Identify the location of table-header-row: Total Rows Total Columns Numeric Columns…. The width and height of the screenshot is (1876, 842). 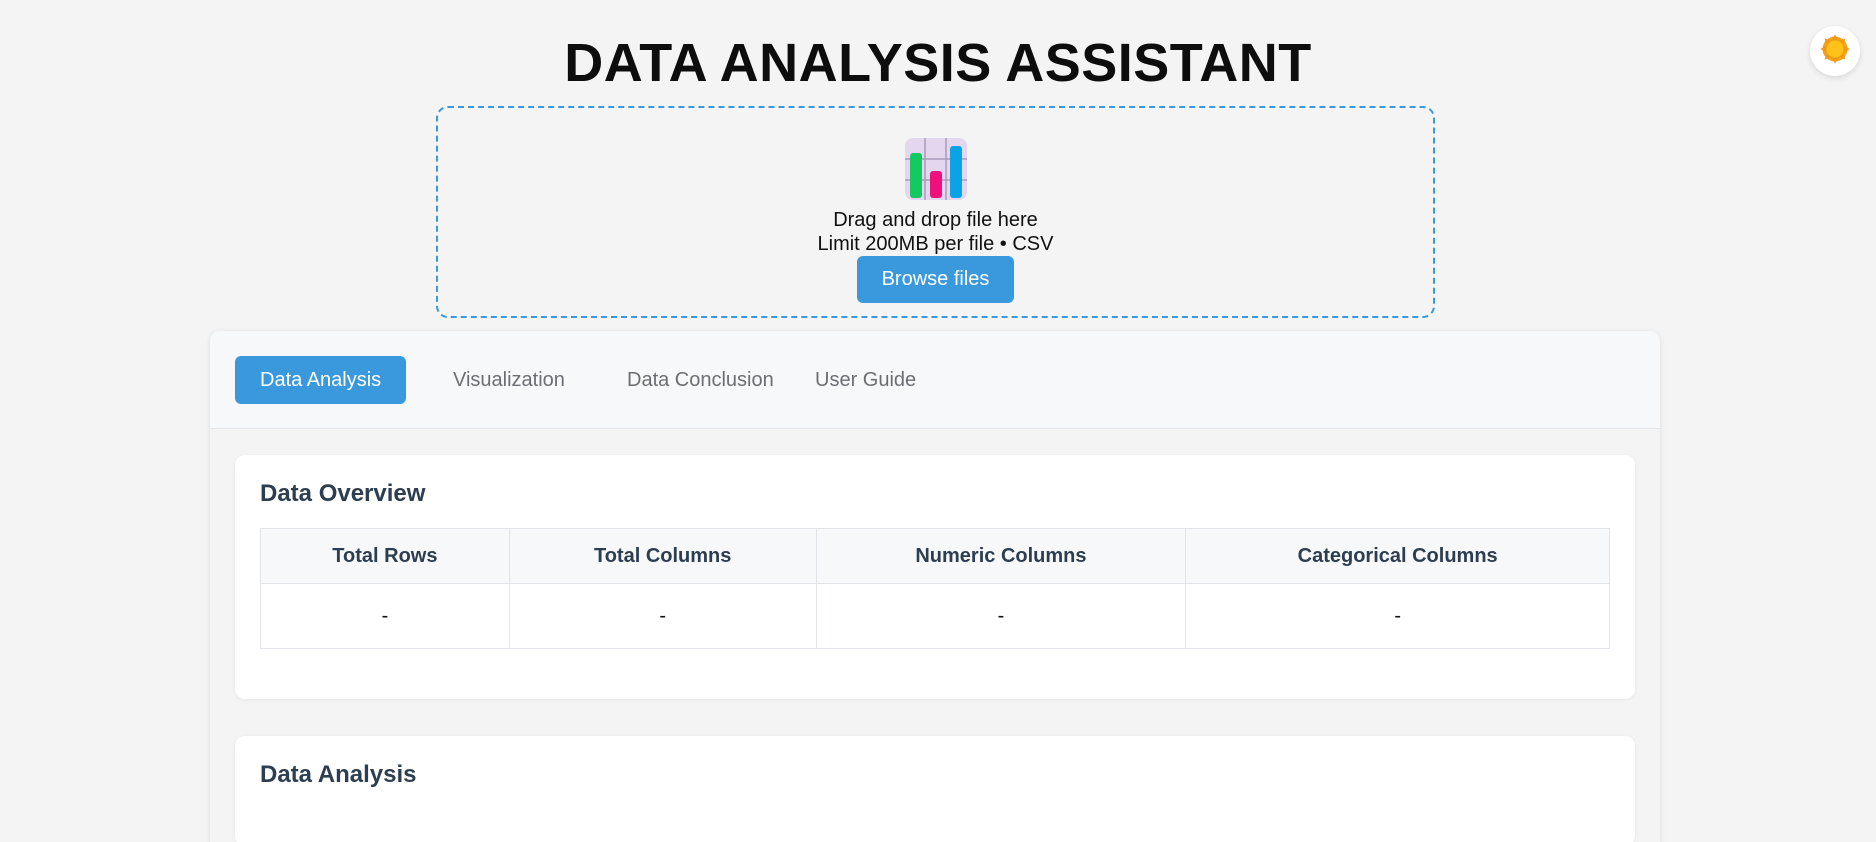
(935, 556).